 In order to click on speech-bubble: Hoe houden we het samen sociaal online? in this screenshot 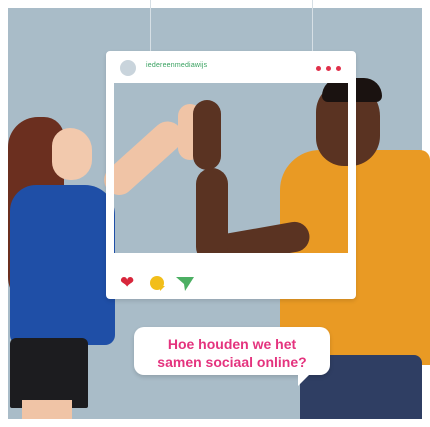, I will do `click(232, 351)`.